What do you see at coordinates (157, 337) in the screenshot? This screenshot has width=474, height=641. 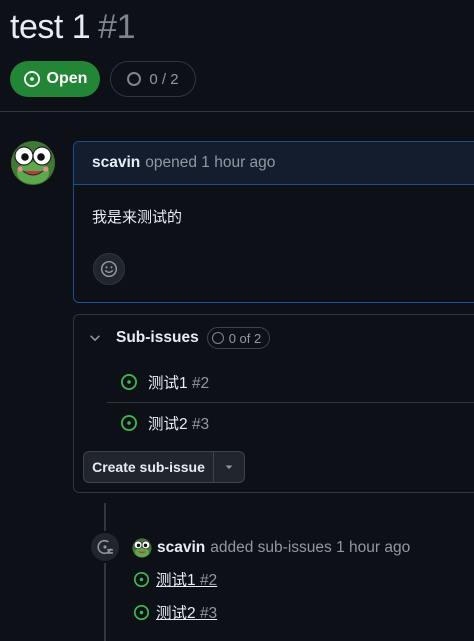 I see `sub-issues-title: Sub-issues` at bounding box center [157, 337].